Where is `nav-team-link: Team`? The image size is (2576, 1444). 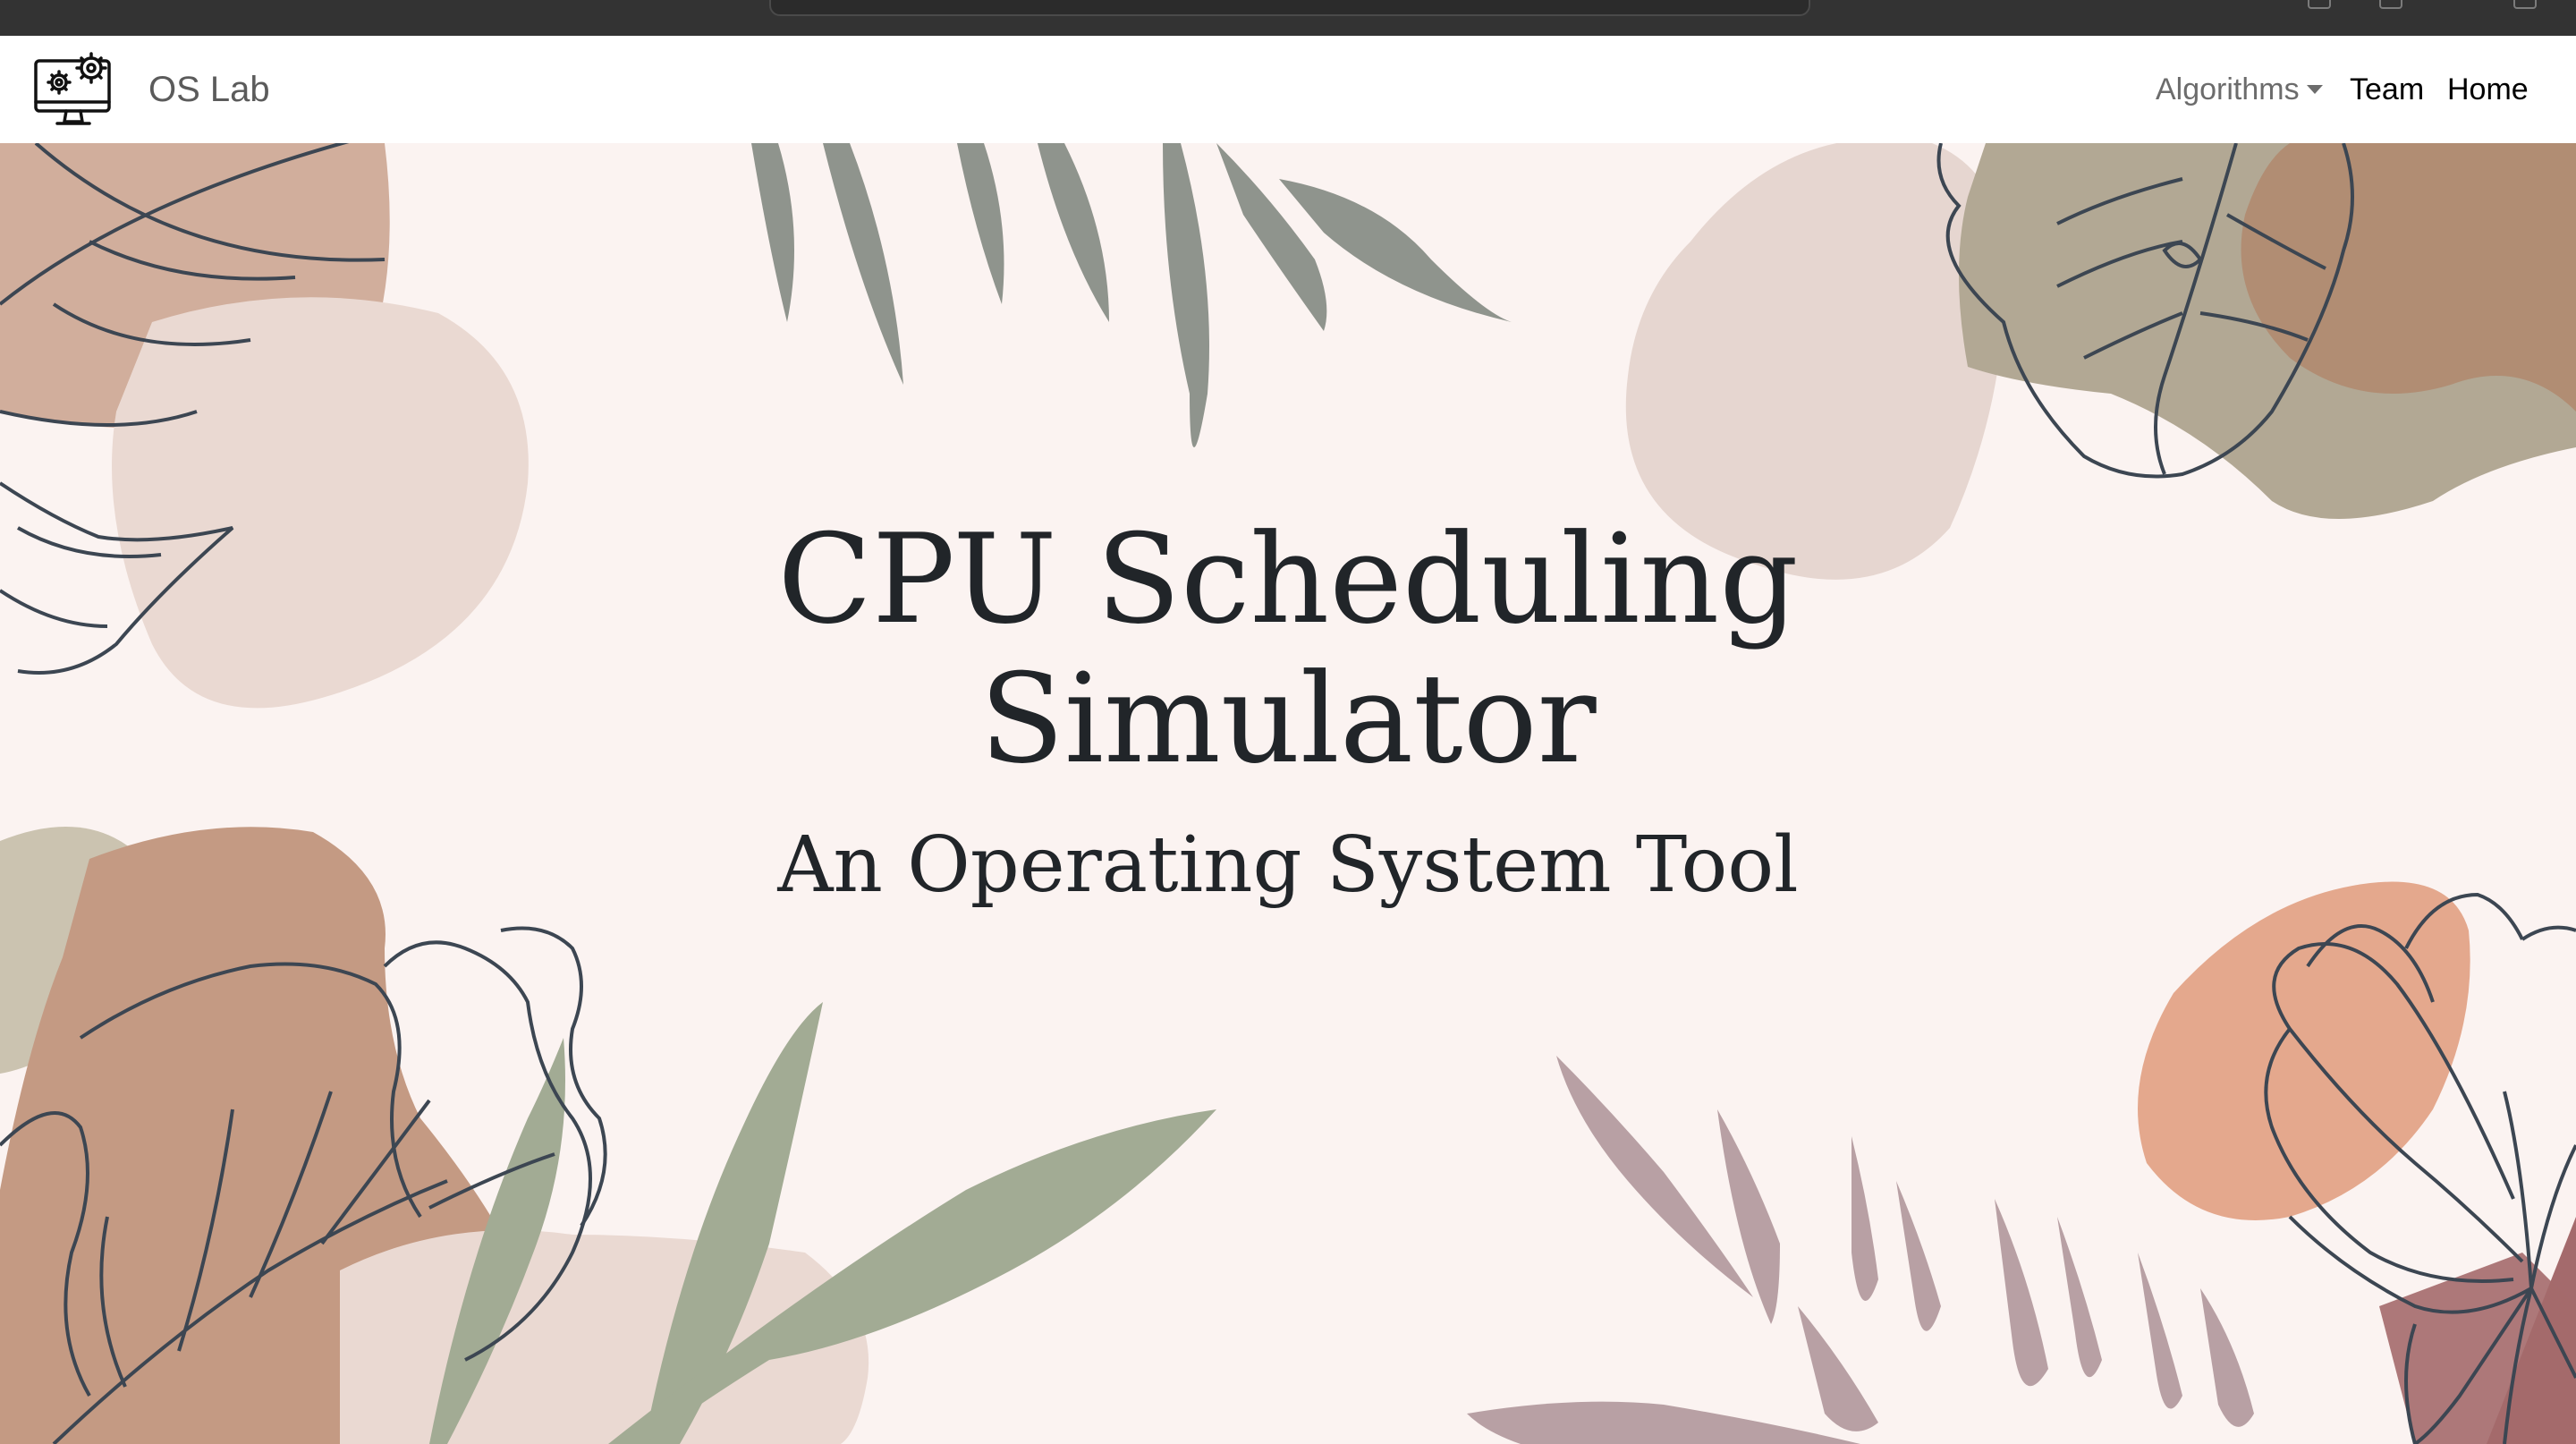
nav-team-link: Team is located at coordinates (2387, 89).